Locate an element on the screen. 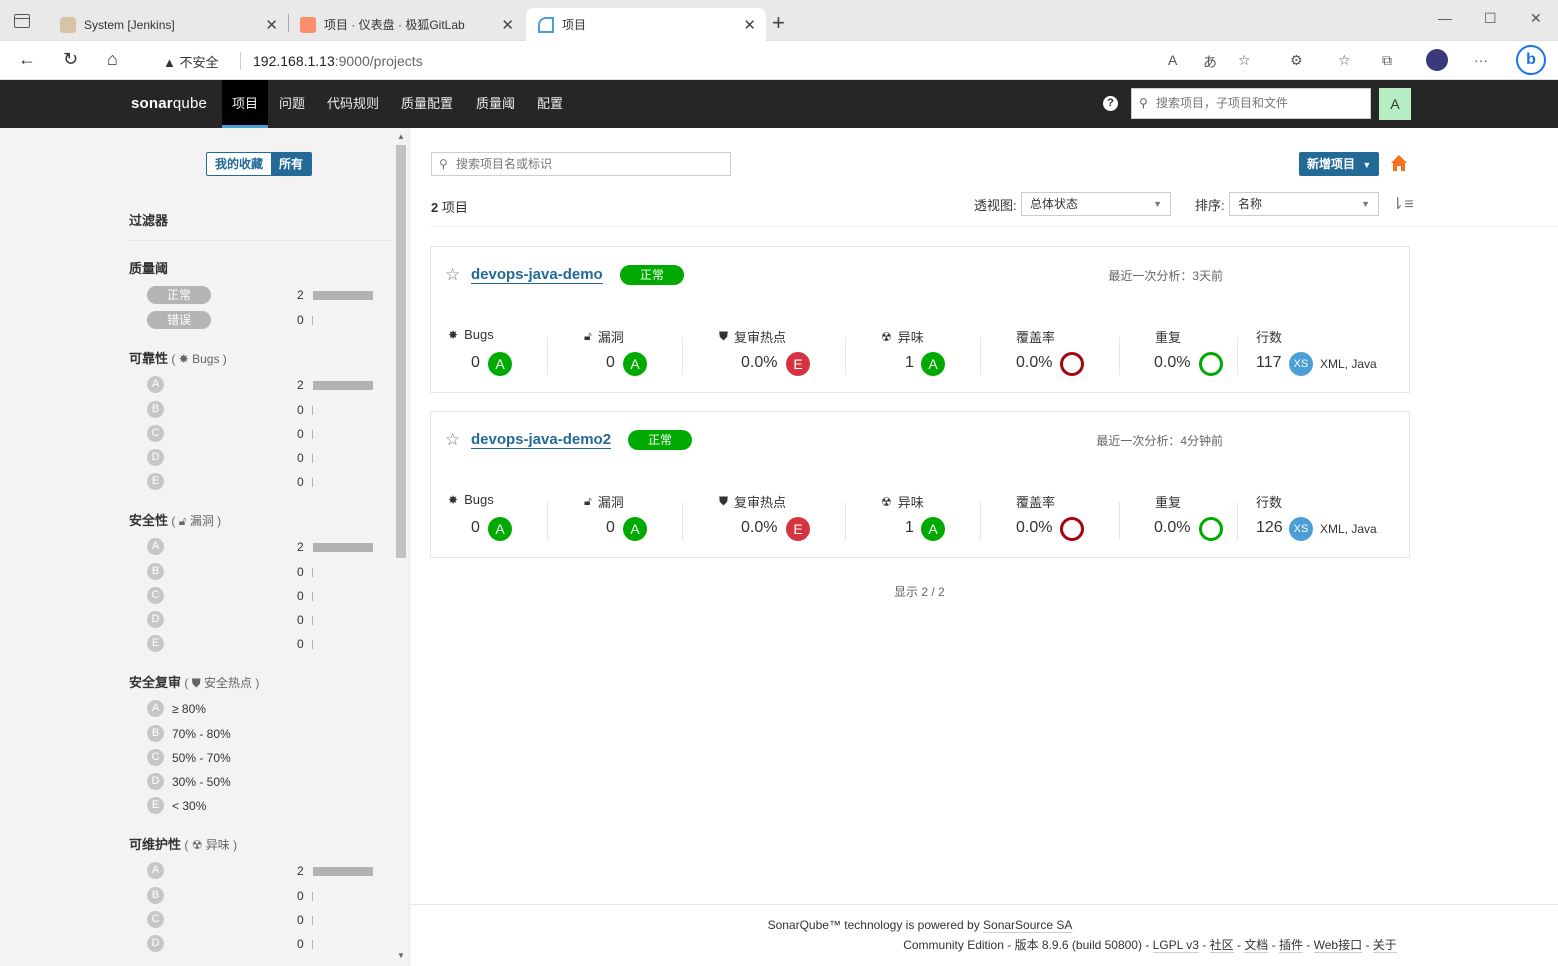 The height and width of the screenshot is (966, 1558). tab-gitlab: 项目 · 仪表盘 · 极狐GitLab ✕ is located at coordinates (406, 24).